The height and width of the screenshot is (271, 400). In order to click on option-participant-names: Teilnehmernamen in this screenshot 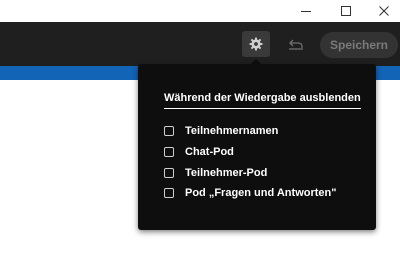, I will do `click(221, 131)`.